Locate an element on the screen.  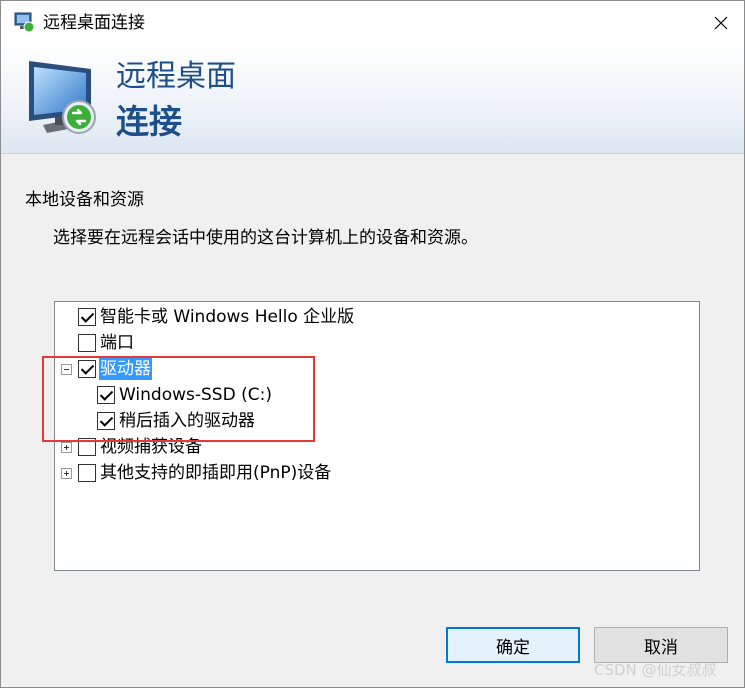
ok-button: 确定 is located at coordinates (513, 645).